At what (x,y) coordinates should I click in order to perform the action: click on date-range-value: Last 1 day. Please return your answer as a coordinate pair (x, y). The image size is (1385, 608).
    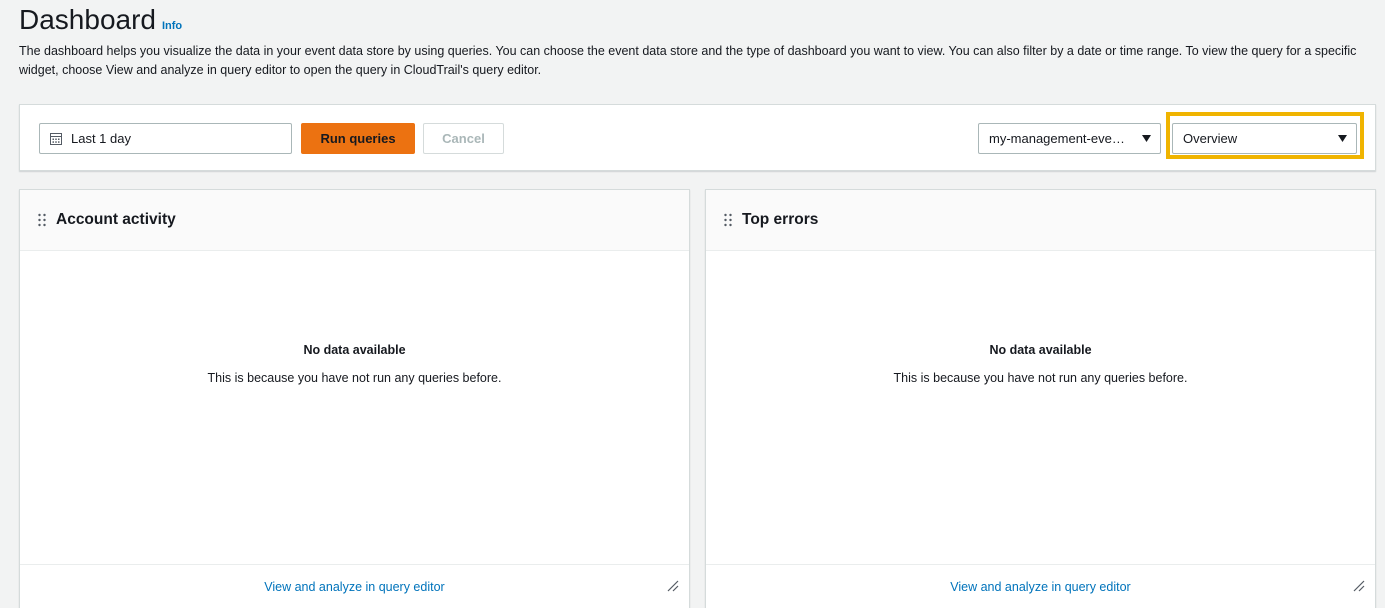
    Looking at the image, I should click on (101, 138).